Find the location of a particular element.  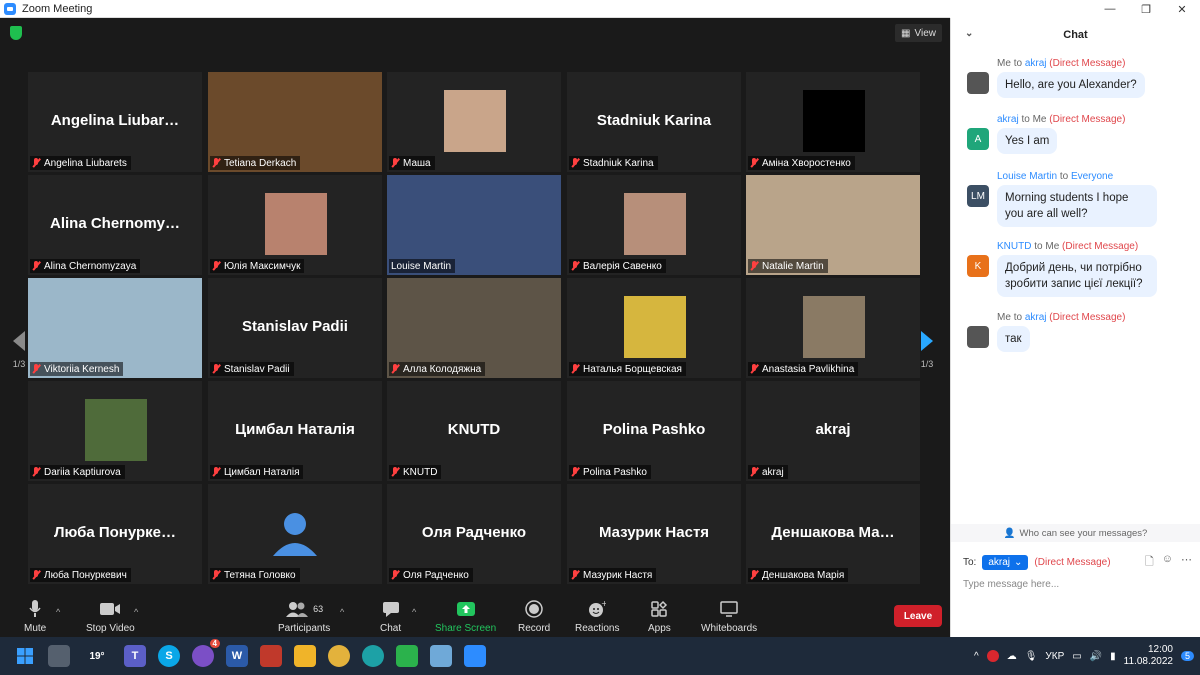

participant-tile: Anastasia Pavlikhina is located at coordinates (833, 328).